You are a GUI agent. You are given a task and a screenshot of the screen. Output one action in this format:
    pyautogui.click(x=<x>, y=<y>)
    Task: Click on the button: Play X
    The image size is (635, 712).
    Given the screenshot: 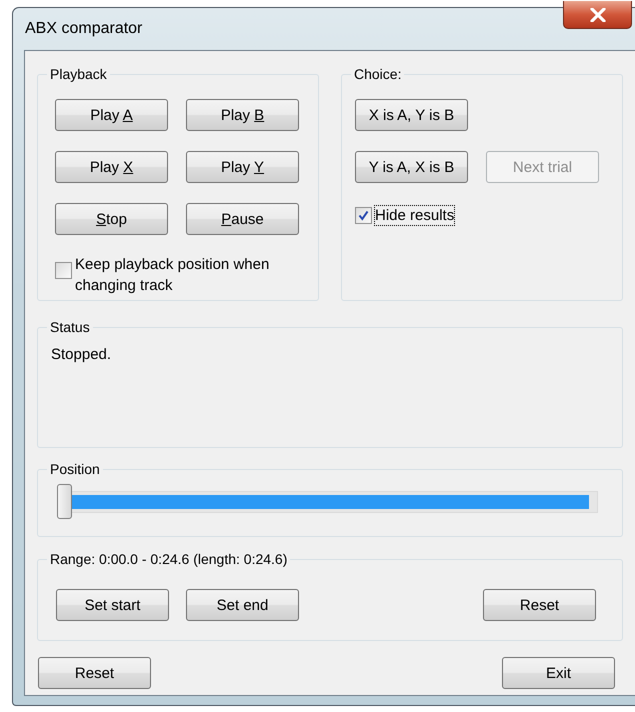 What is the action you would take?
    pyautogui.click(x=111, y=167)
    